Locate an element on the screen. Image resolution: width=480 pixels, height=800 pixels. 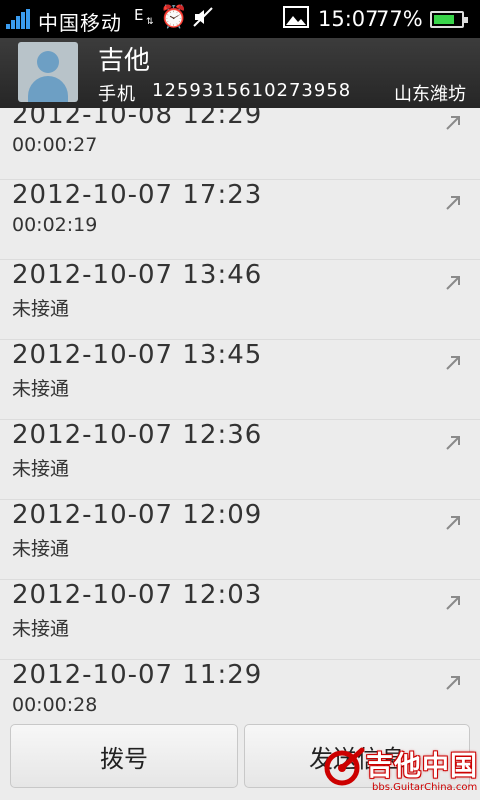
network-type: E is located at coordinates (139, 15).